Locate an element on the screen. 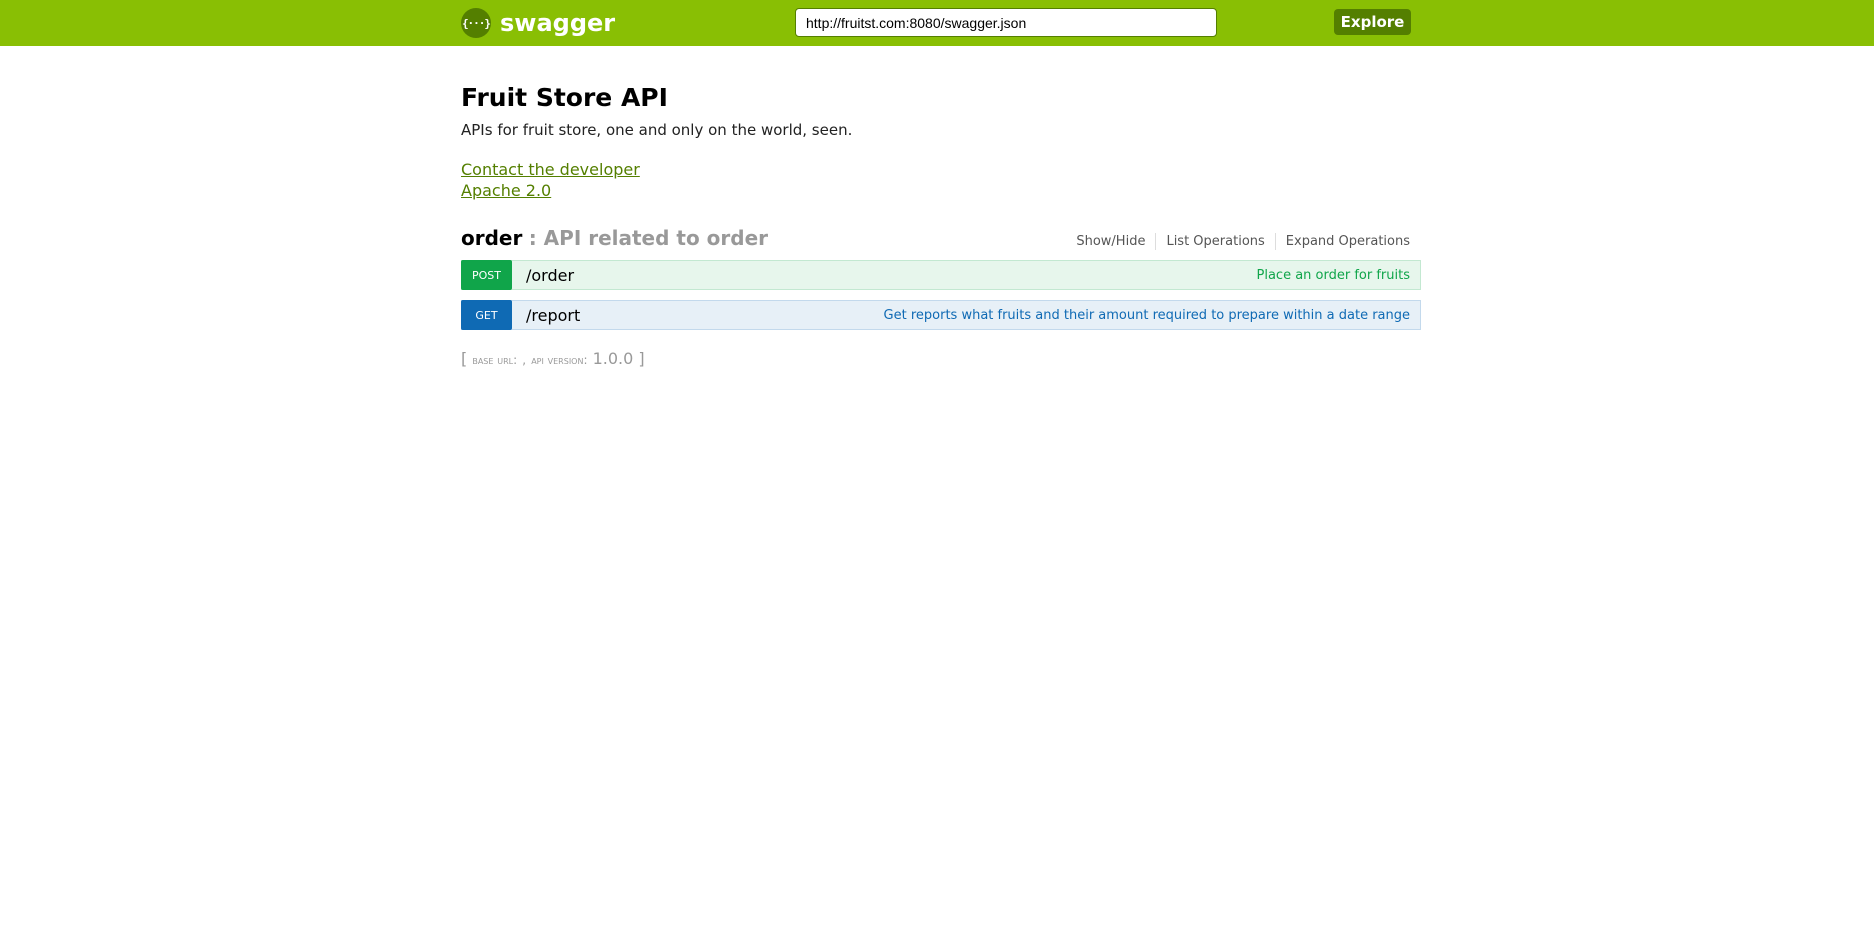  resource-description: : API related to order is located at coordinates (648, 238).